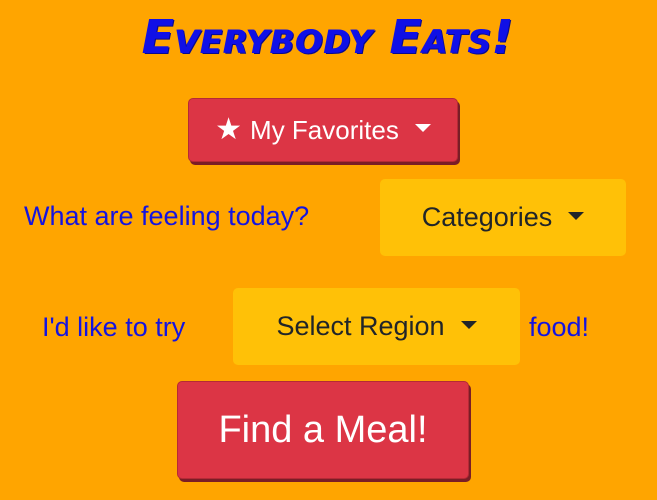 This screenshot has width=657, height=500. What do you see at coordinates (360, 326) in the screenshot?
I see `select-region-label: Select Region` at bounding box center [360, 326].